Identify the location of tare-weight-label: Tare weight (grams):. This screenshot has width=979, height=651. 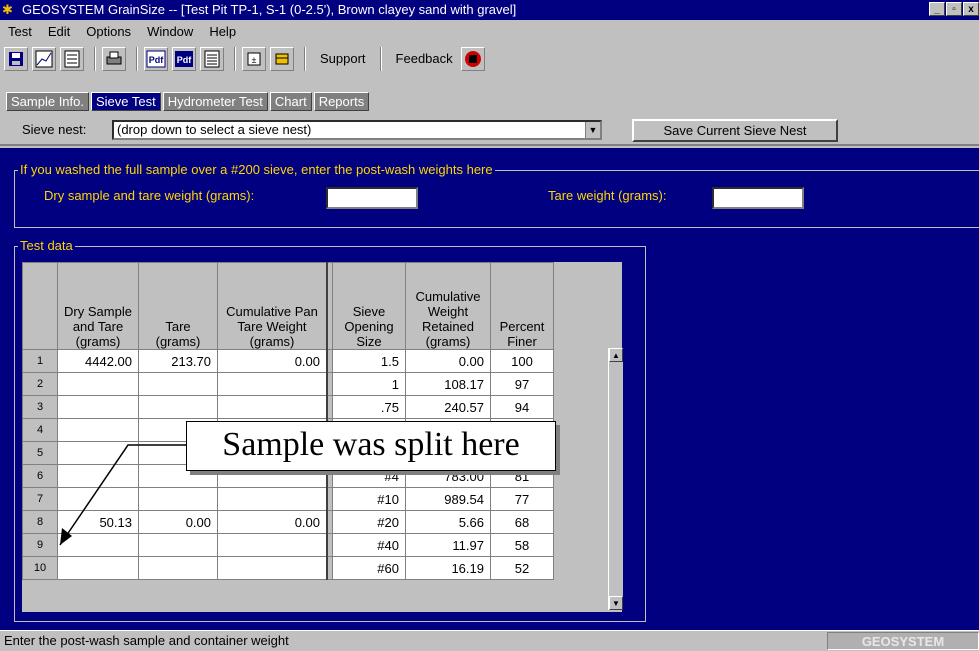
(607, 195).